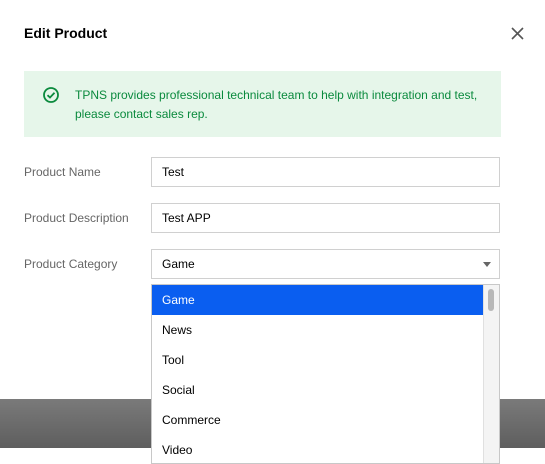 The height and width of the screenshot is (464, 545). Describe the element at coordinates (318, 390) in the screenshot. I see `dropdown-option-social: Social` at that location.